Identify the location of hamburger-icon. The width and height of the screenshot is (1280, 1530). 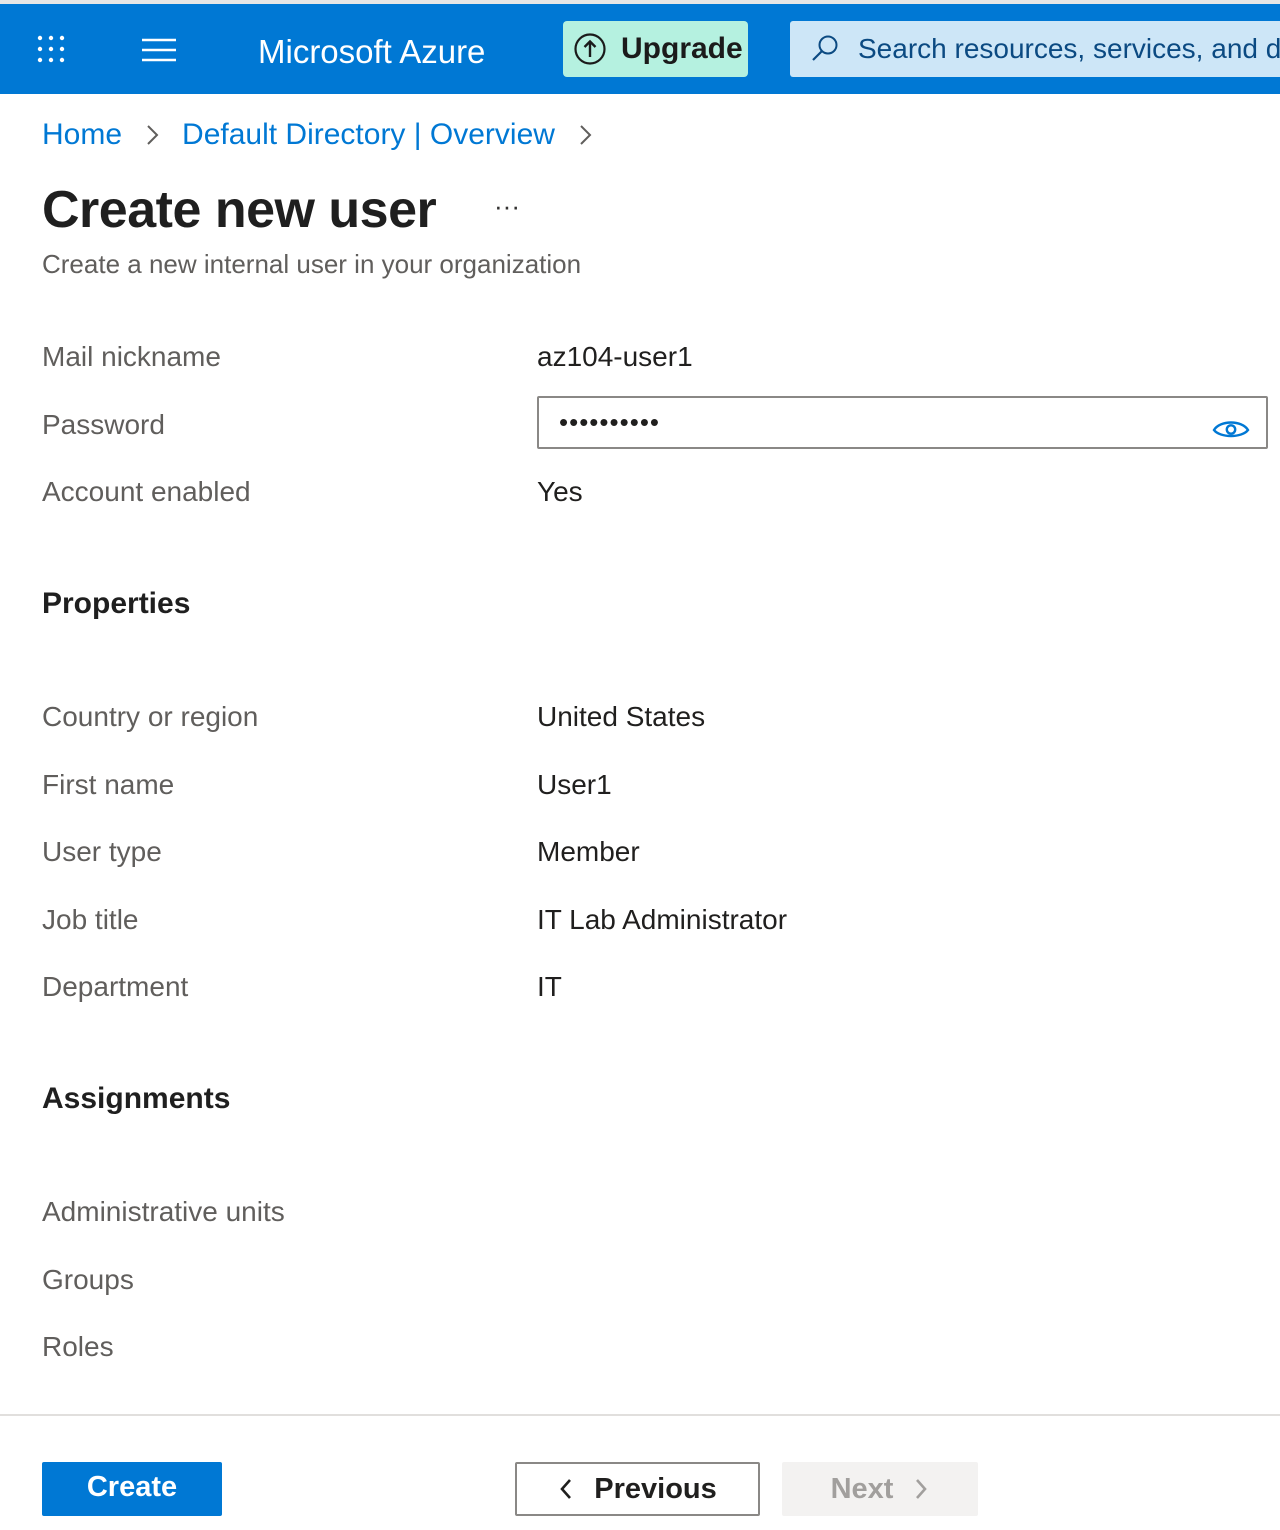
(159, 50).